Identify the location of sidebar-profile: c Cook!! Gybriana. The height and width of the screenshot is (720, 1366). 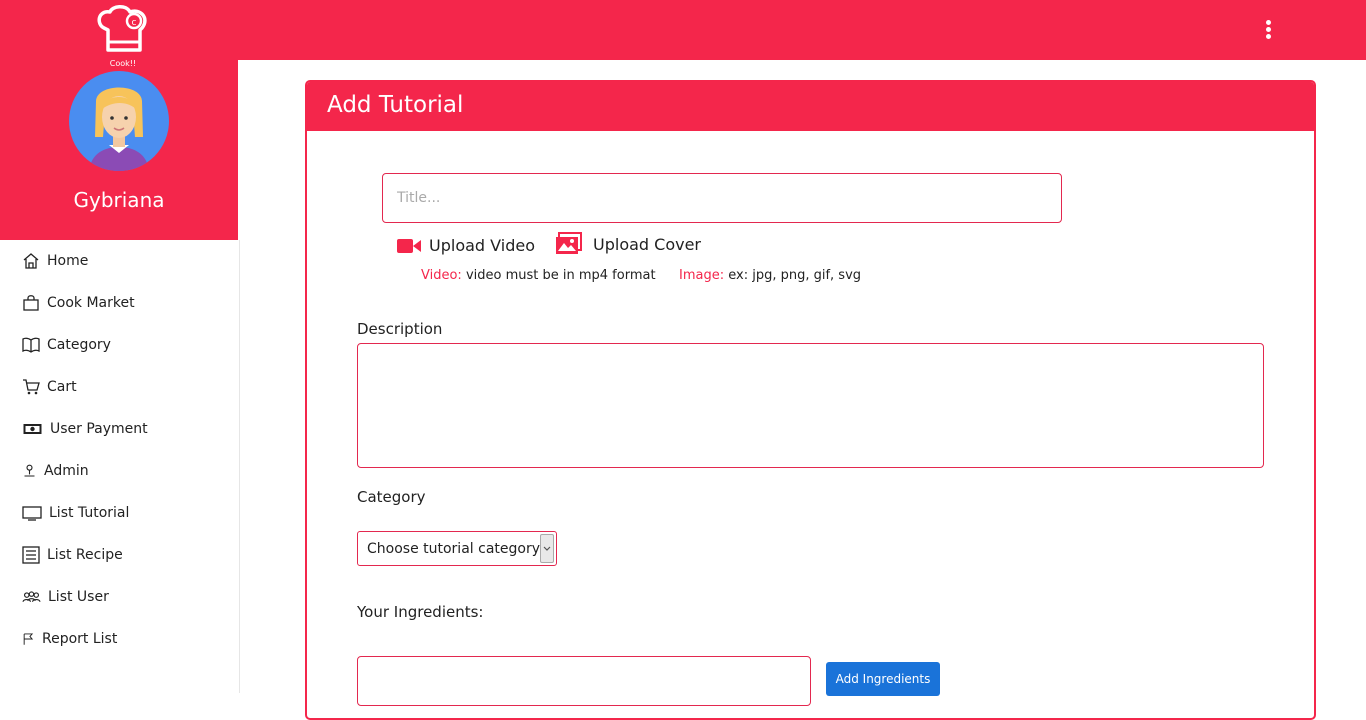
(119, 120).